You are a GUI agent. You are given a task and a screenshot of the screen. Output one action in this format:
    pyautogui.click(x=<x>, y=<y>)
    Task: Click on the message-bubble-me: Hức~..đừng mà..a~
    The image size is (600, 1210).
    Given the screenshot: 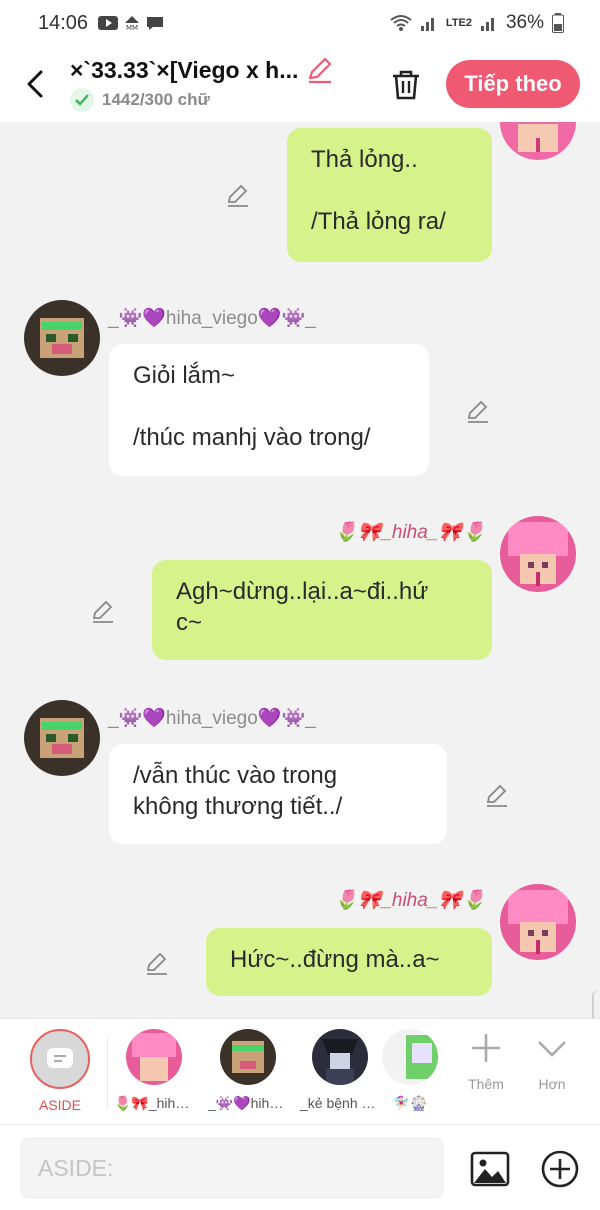 What is the action you would take?
    pyautogui.click(x=349, y=962)
    